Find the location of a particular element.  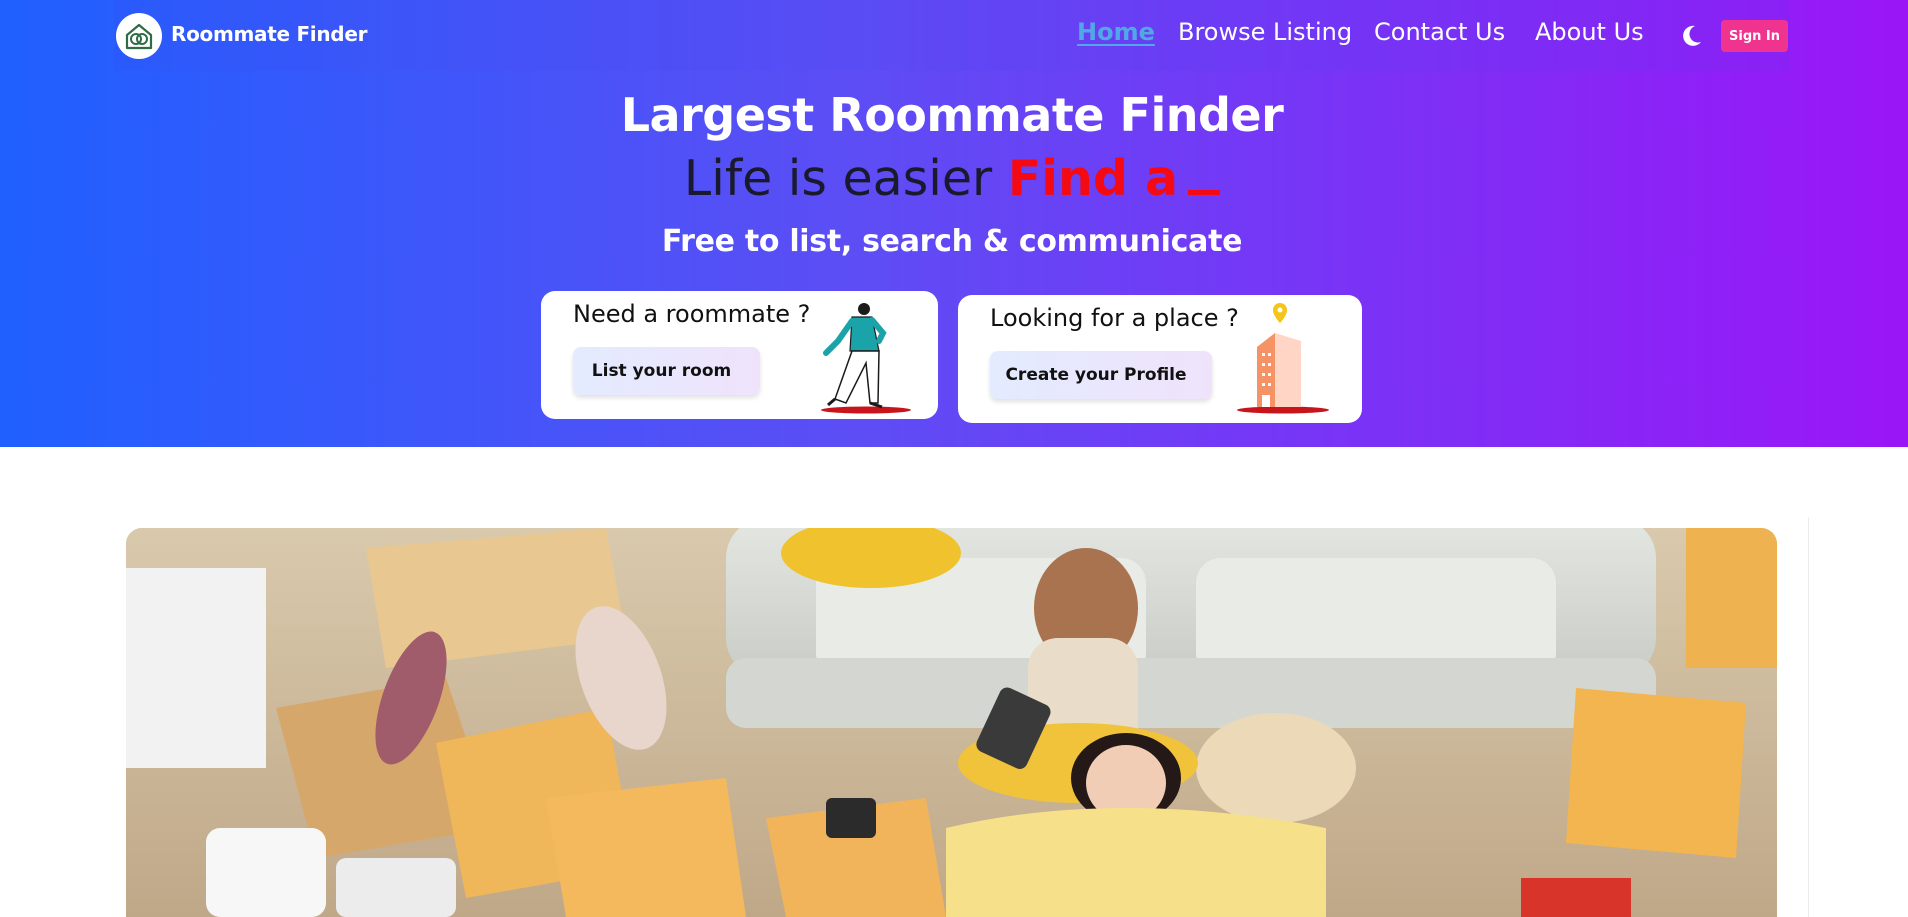

create-your-profile-label: Create your Profile is located at coordinates (1096, 375).